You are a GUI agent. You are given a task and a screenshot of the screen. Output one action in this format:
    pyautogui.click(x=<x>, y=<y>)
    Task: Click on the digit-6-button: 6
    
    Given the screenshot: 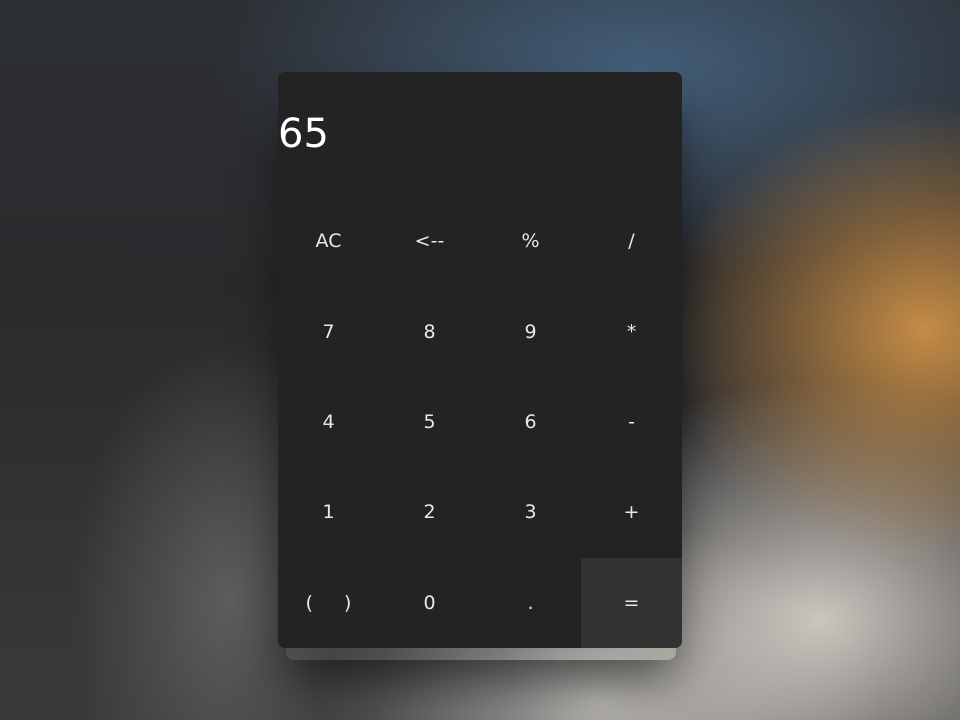 What is the action you would take?
    pyautogui.click(x=530, y=422)
    